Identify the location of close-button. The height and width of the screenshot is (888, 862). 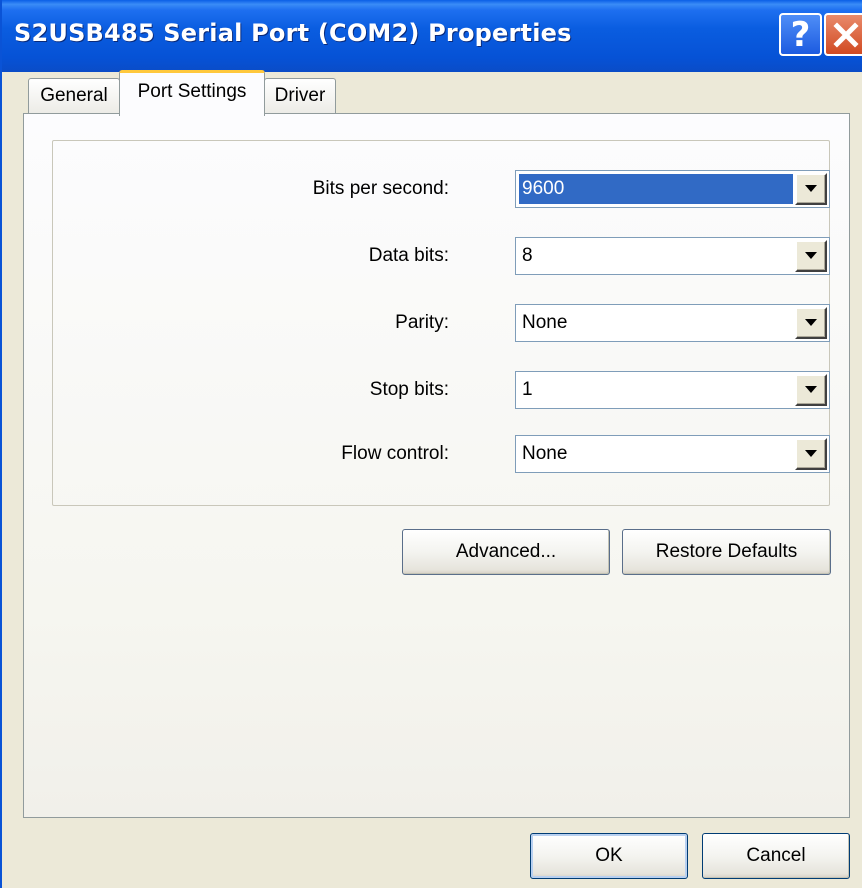
(843, 34).